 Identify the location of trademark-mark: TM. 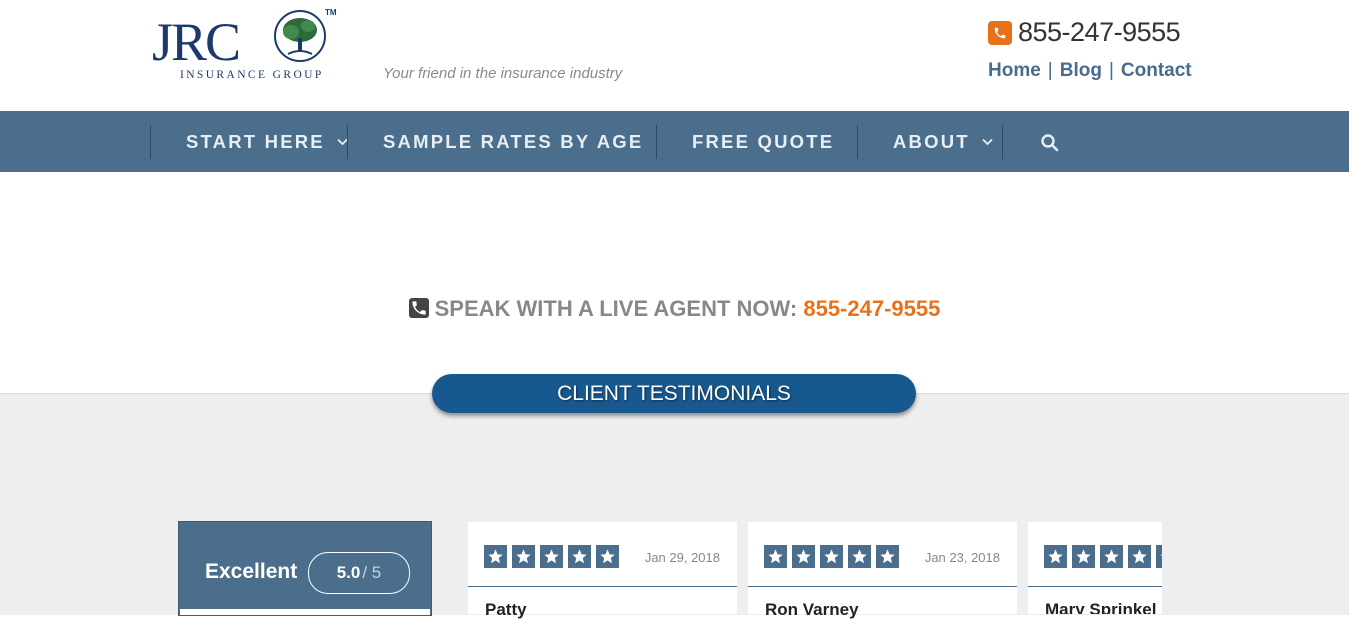
(331, 12).